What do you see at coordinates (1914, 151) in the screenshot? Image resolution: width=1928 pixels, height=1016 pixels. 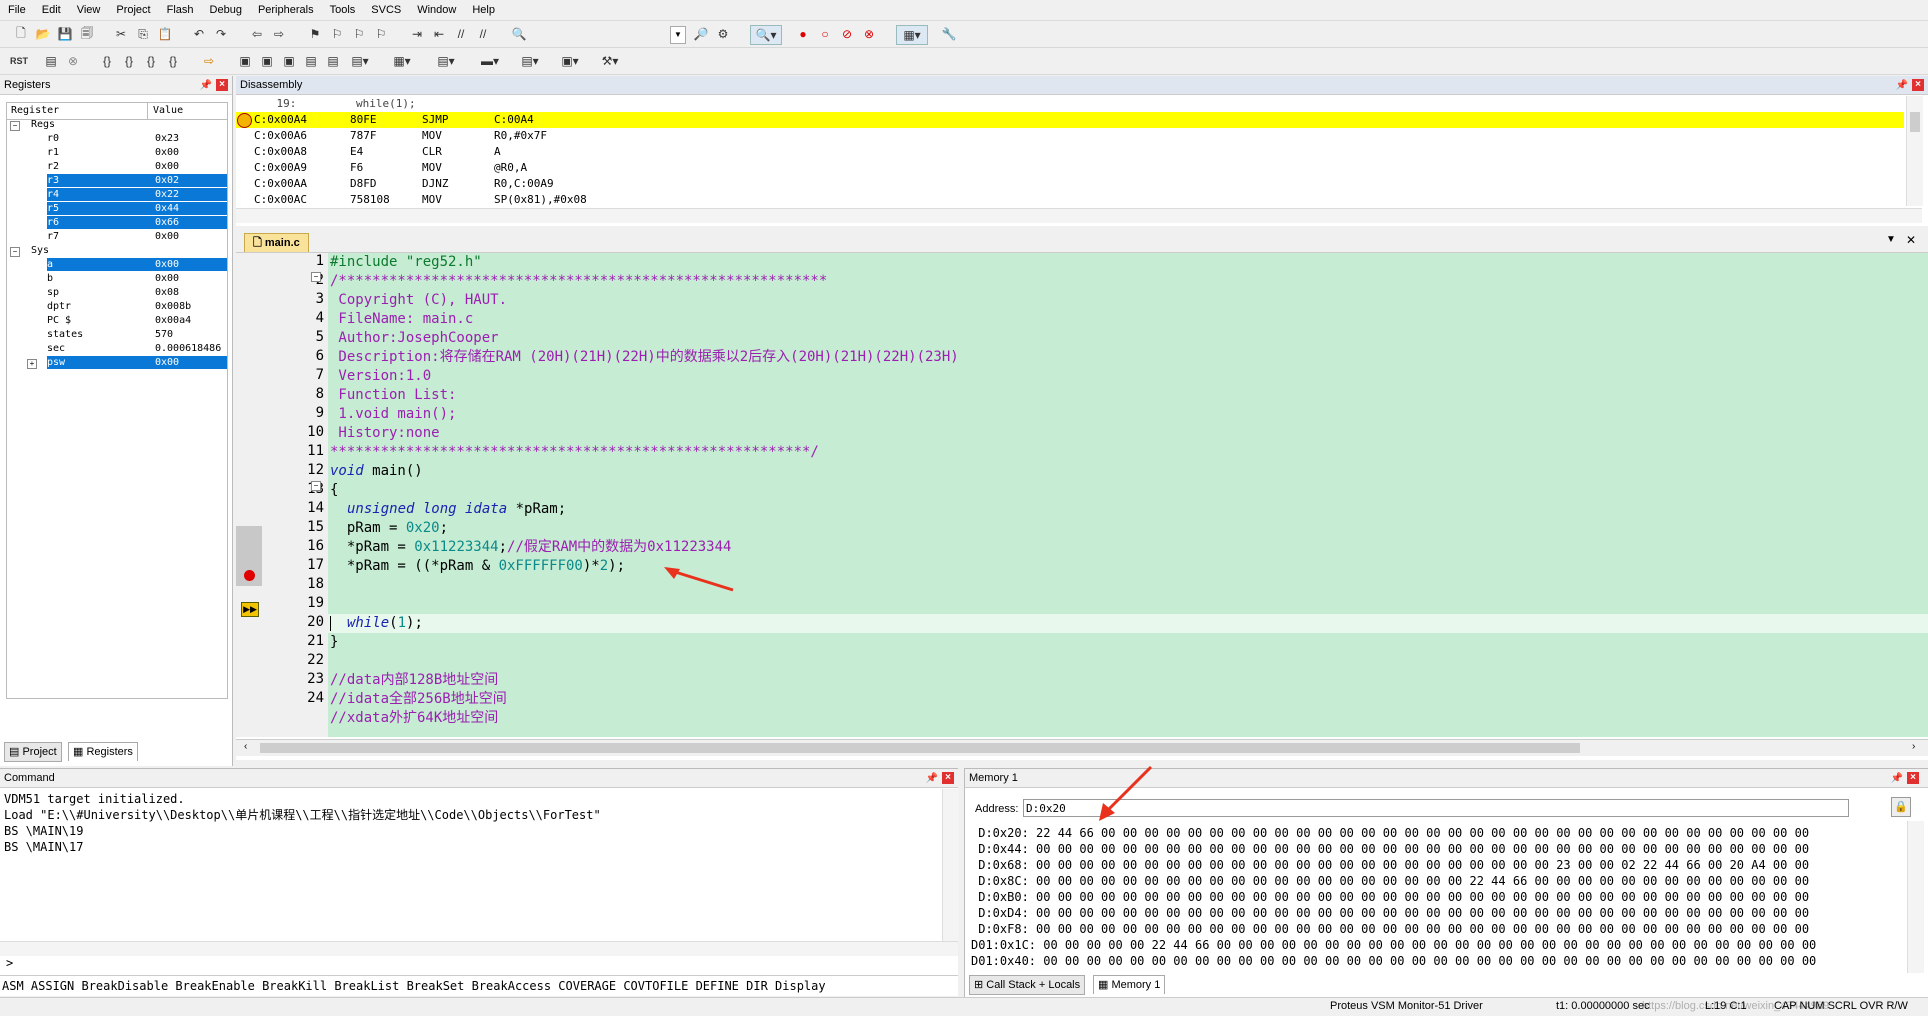 I see `disassembly-vscroll` at bounding box center [1914, 151].